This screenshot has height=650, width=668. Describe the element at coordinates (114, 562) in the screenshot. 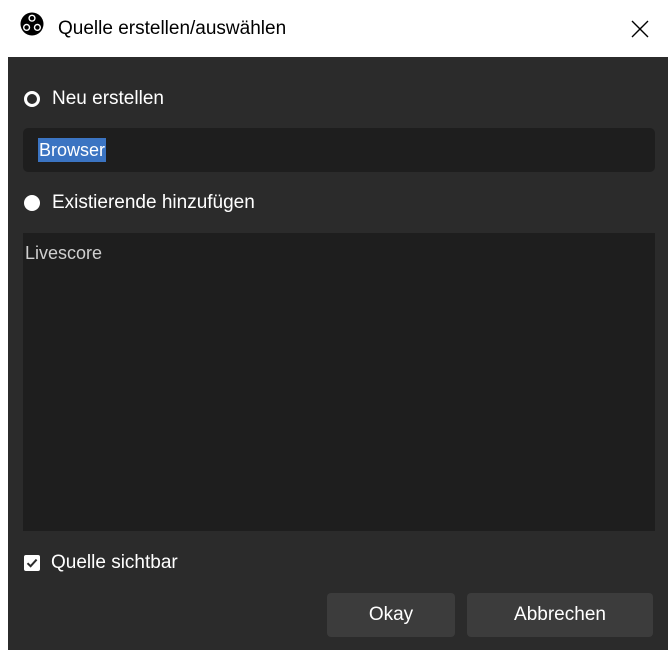

I see `source-visible-label: Quelle sichtbar` at that location.